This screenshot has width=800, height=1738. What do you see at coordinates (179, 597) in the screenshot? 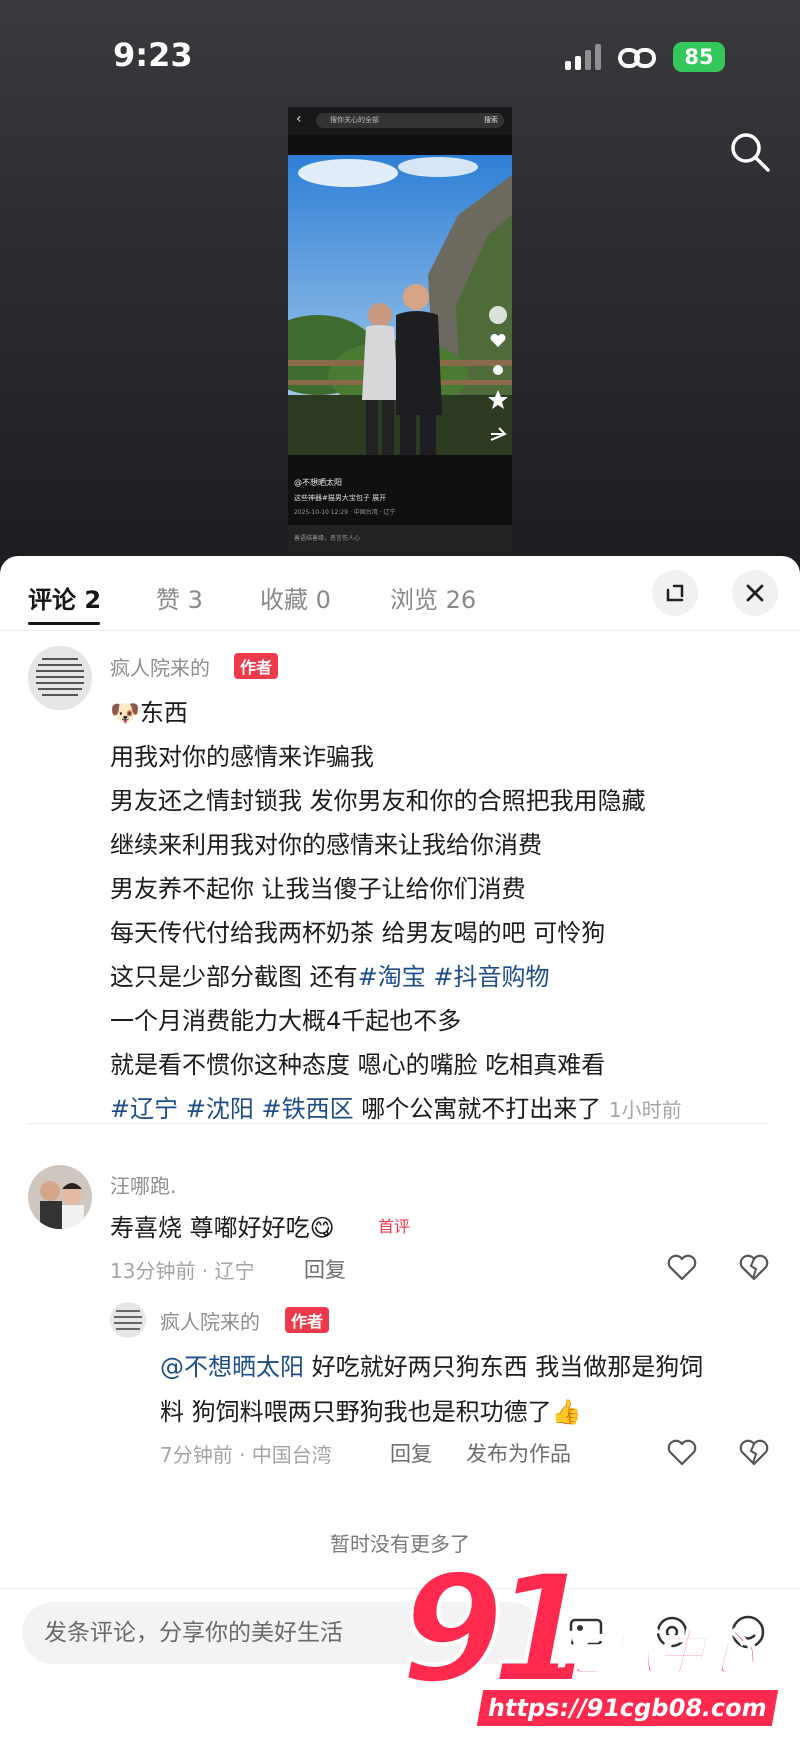
I see `tab-likes: 赞 3` at bounding box center [179, 597].